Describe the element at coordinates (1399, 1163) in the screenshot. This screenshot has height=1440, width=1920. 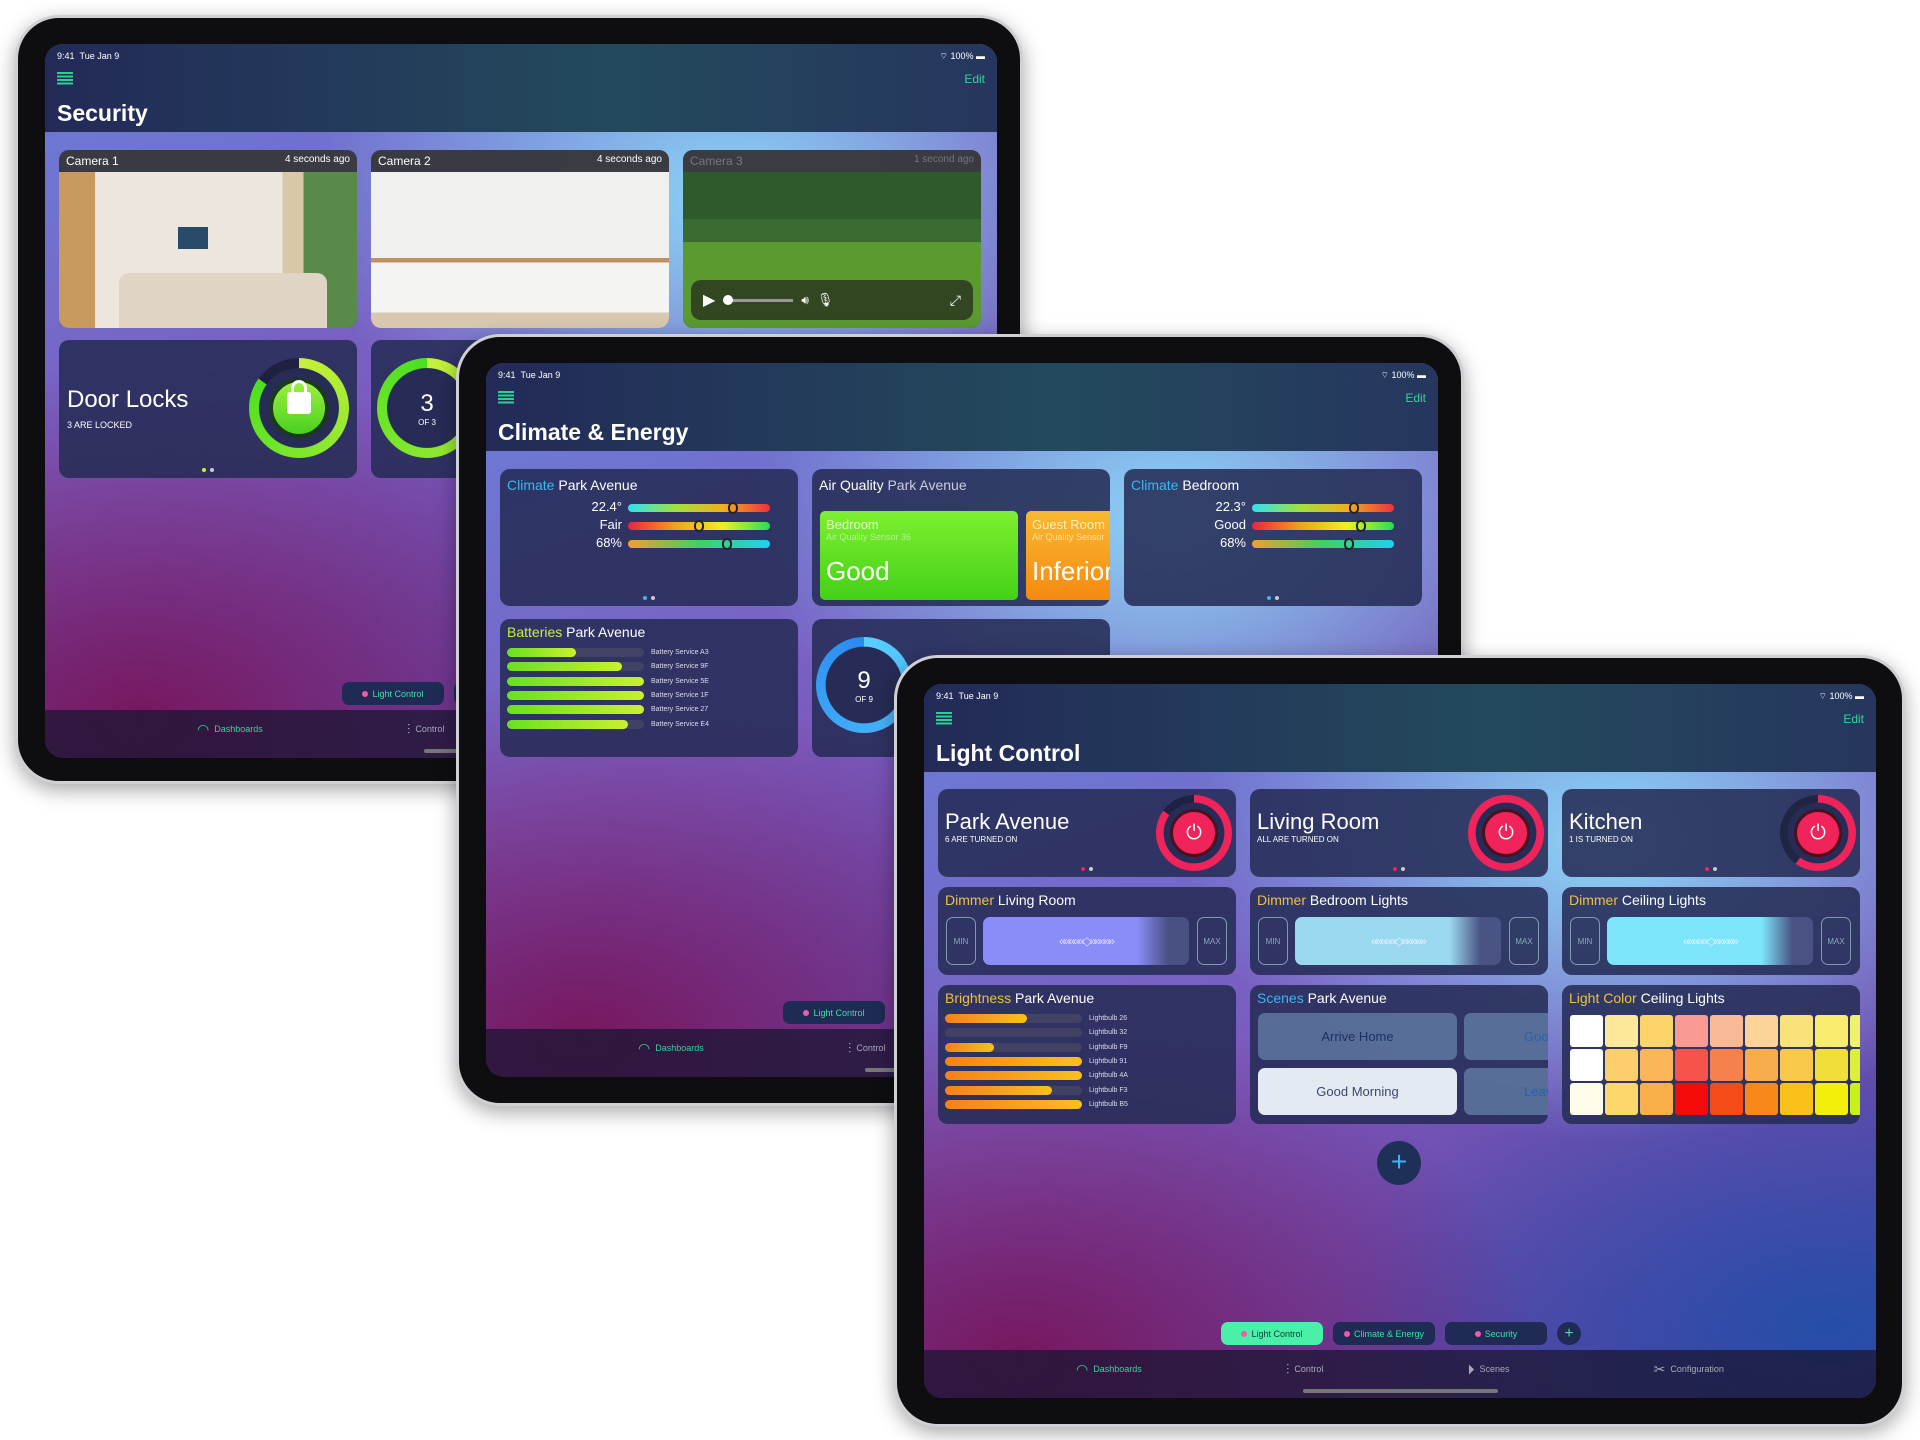
I see `add-widget-button: +` at that location.